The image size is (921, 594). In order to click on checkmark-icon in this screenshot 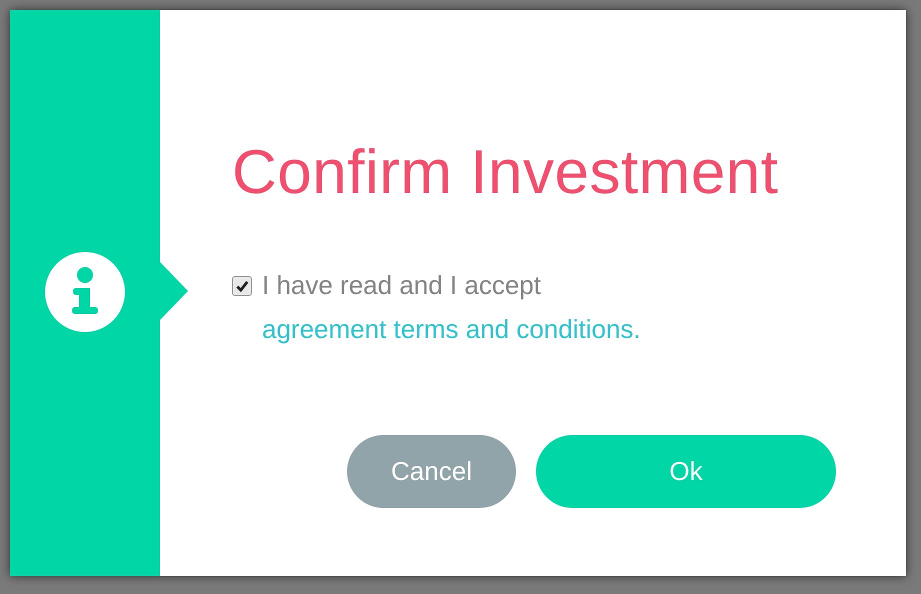, I will do `click(242, 286)`.